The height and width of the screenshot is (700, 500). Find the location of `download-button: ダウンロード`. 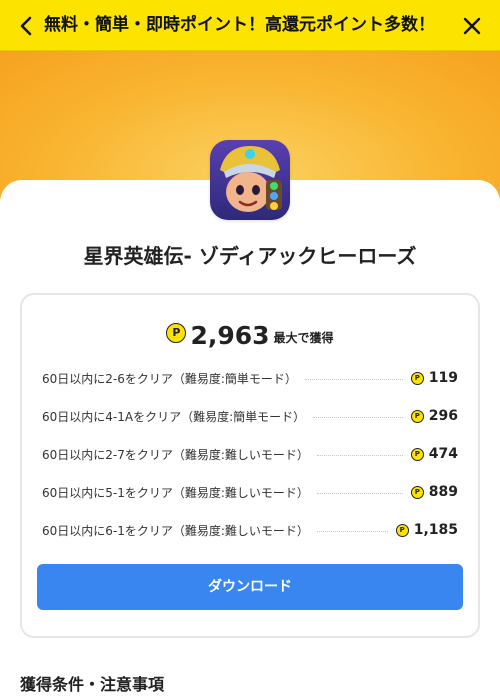

download-button: ダウンロード is located at coordinates (250, 587).